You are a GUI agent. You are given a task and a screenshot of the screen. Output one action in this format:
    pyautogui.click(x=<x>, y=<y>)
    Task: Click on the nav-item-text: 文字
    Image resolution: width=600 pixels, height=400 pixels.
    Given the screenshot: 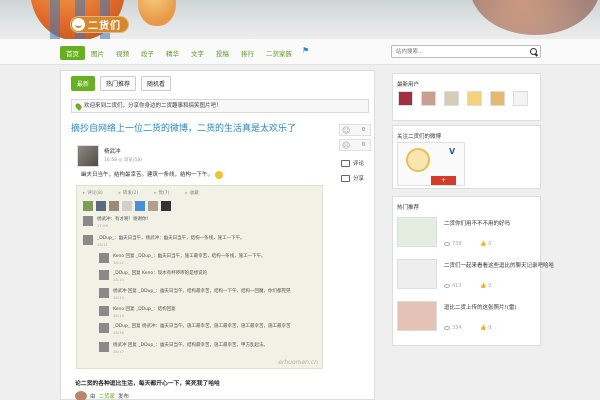 What is the action you would take?
    pyautogui.click(x=197, y=53)
    